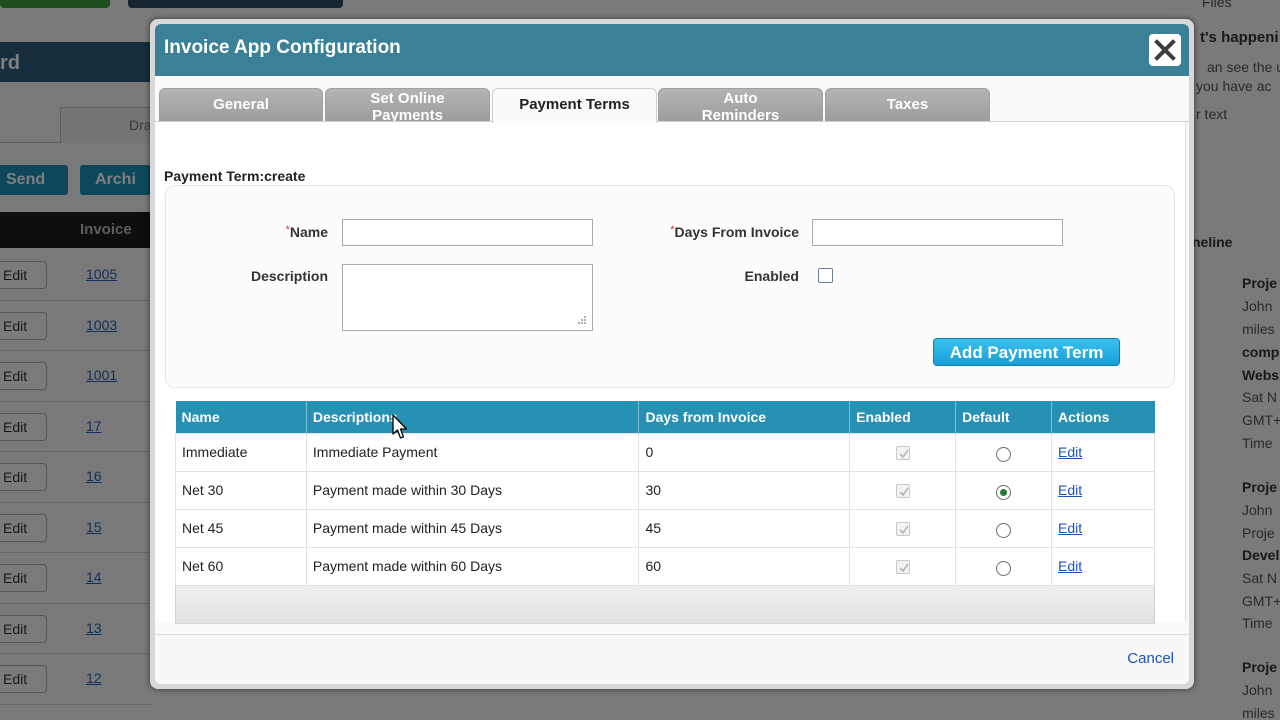 Image resolution: width=1280 pixels, height=720 pixels. What do you see at coordinates (472, 490) in the screenshot?
I see `cell-description: Payment made within 30 Days` at bounding box center [472, 490].